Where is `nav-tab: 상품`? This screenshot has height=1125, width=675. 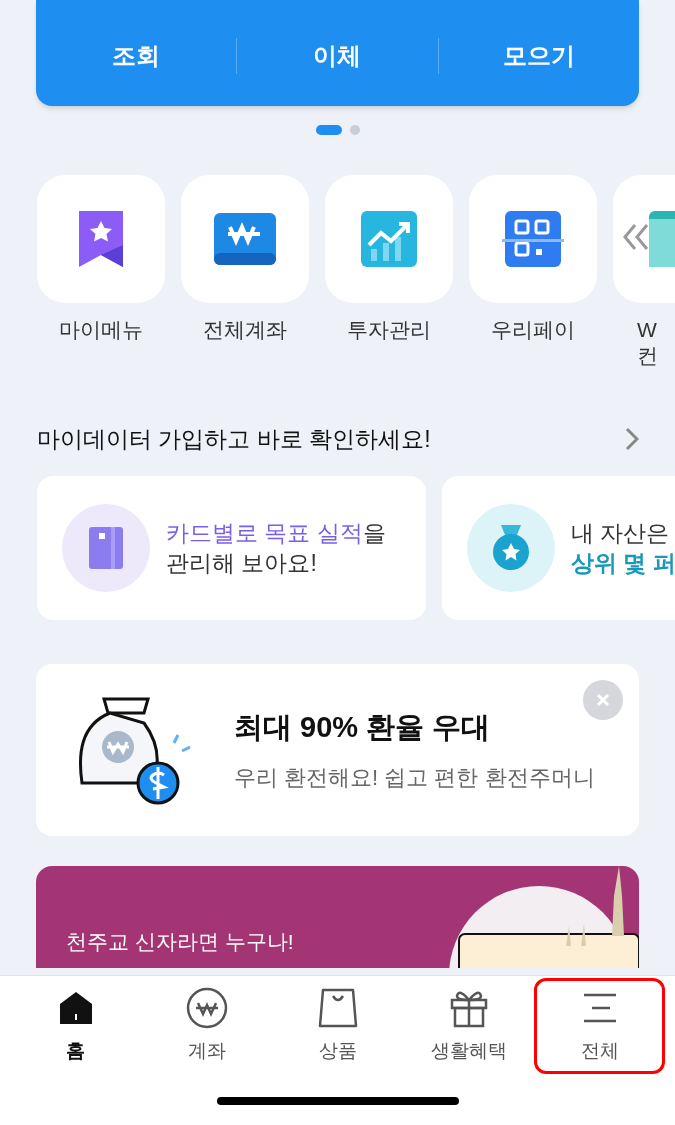
nav-tab: 상품 is located at coordinates (337, 1026).